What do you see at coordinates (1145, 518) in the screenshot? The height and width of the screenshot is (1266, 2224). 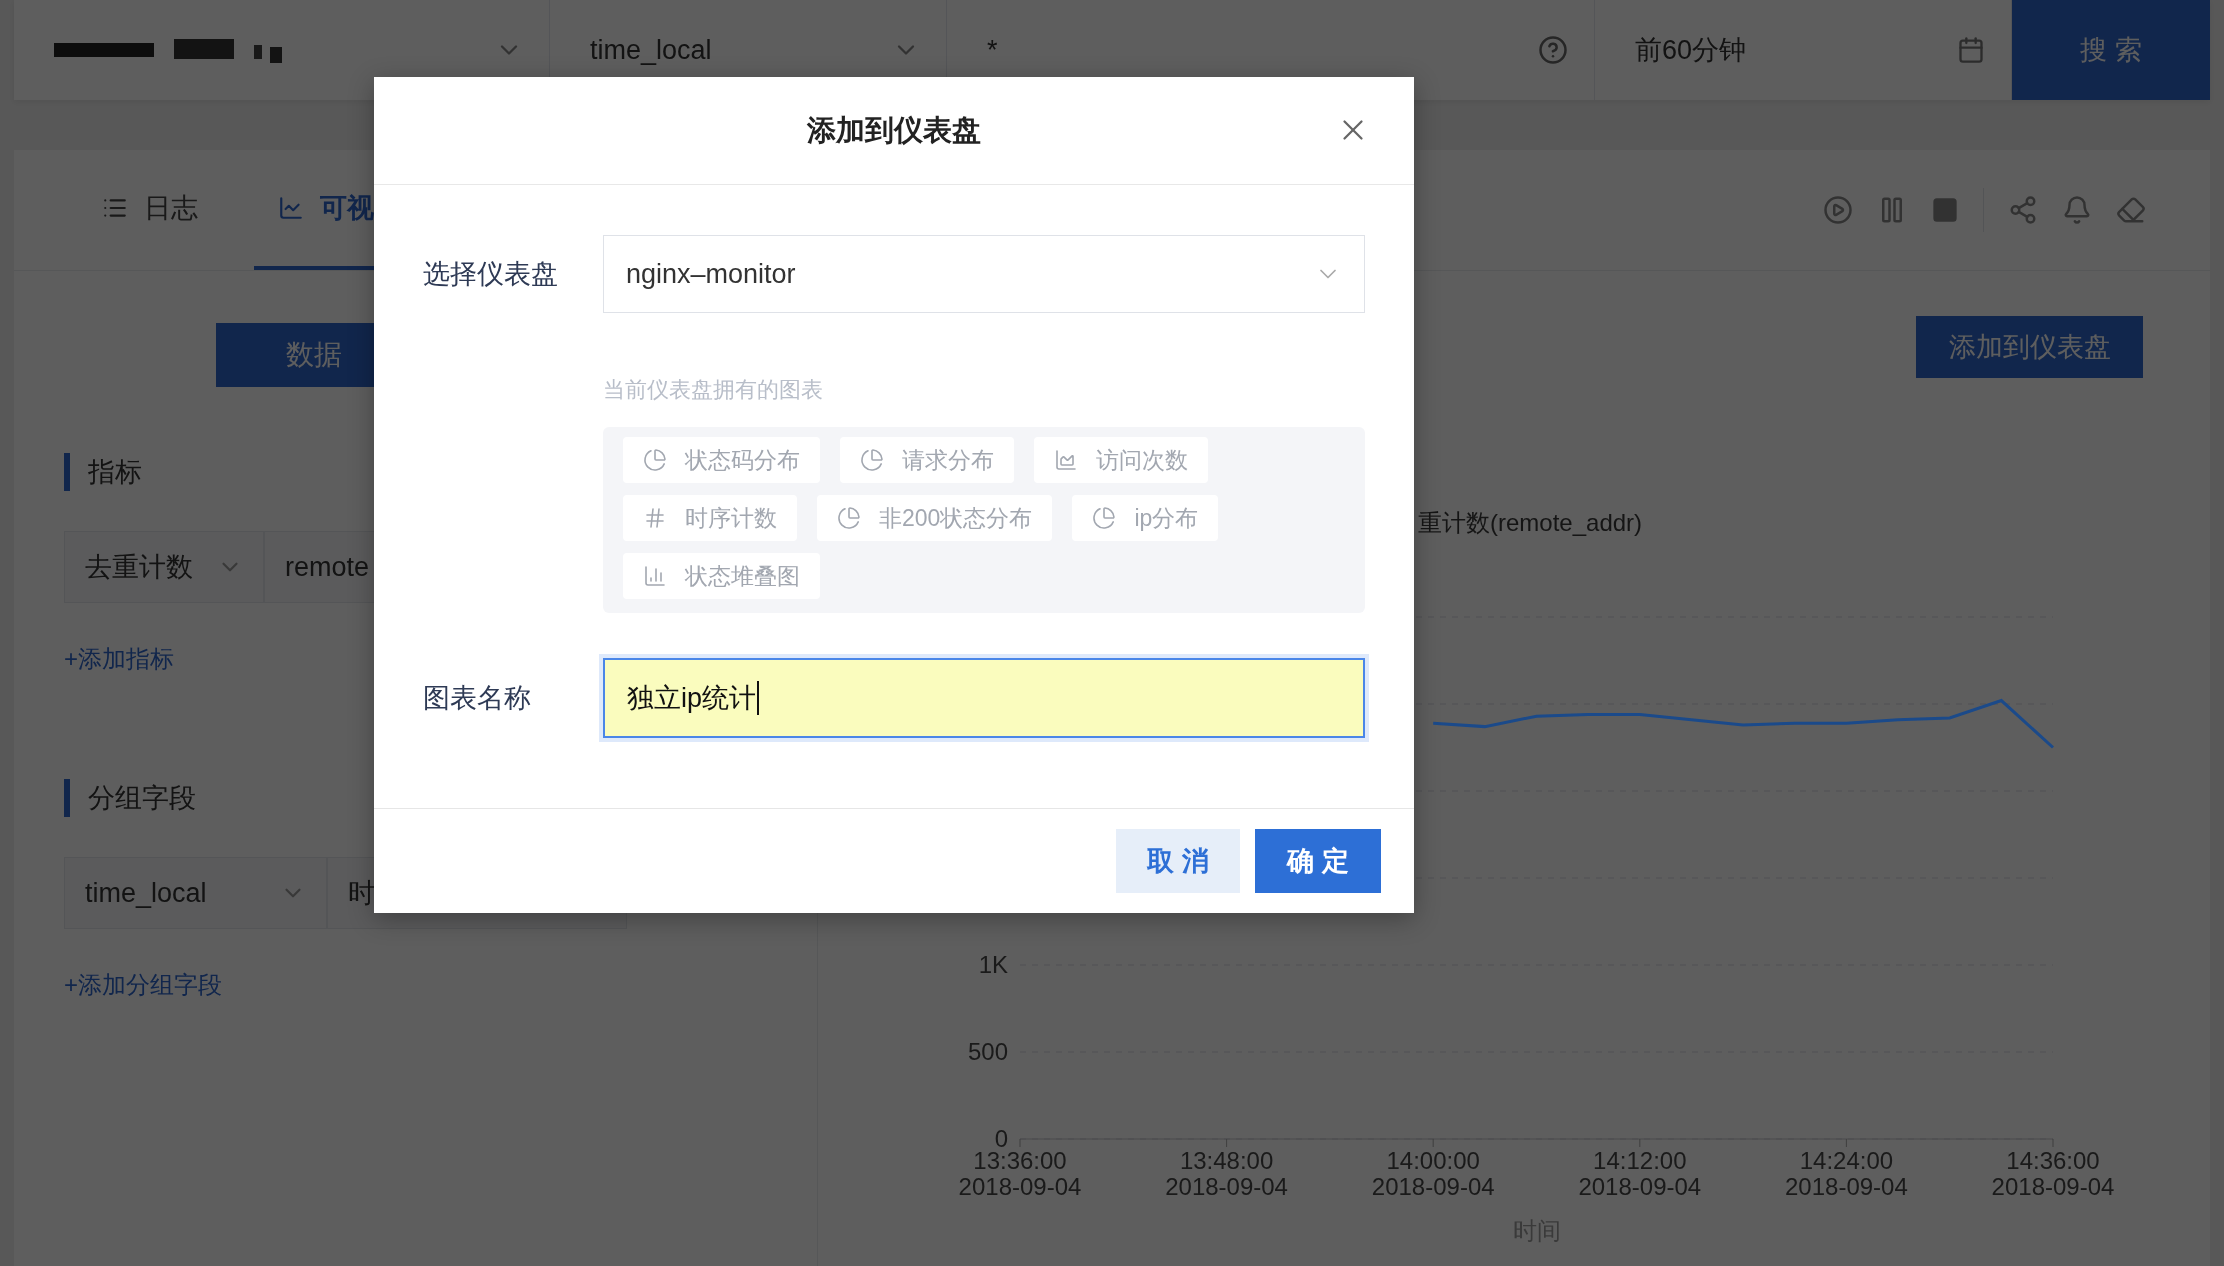 I see `chart-chip: ip分布` at bounding box center [1145, 518].